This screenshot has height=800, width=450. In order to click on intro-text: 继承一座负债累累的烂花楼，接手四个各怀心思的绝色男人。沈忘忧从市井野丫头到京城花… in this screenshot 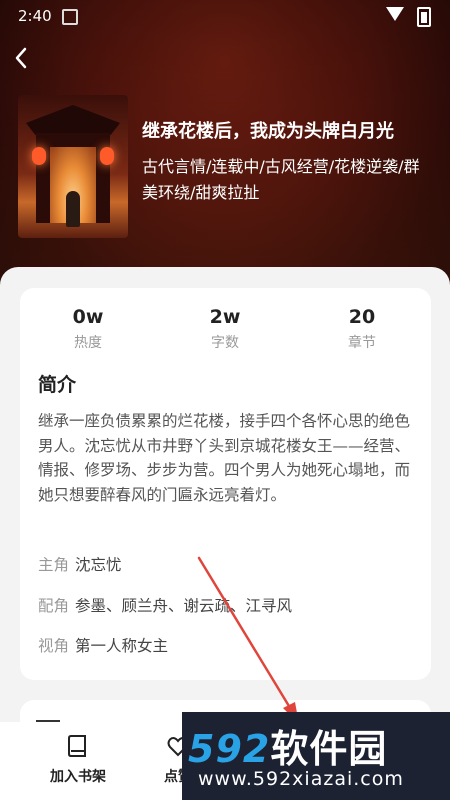, I will do `click(224, 458)`.